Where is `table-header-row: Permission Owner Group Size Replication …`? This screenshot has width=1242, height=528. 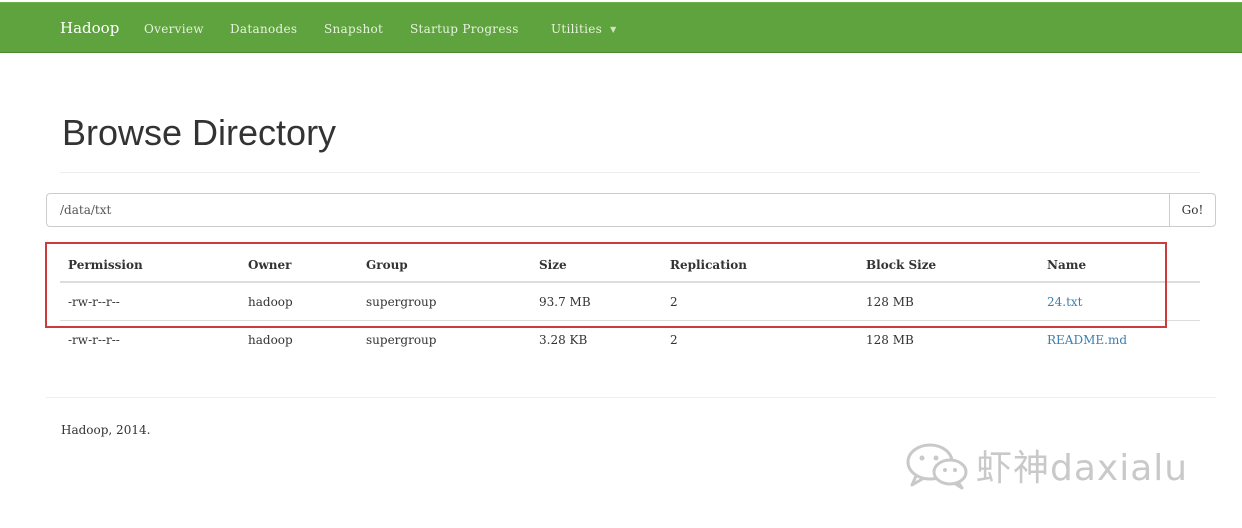 table-header-row: Permission Owner Group Size Replication … is located at coordinates (630, 264).